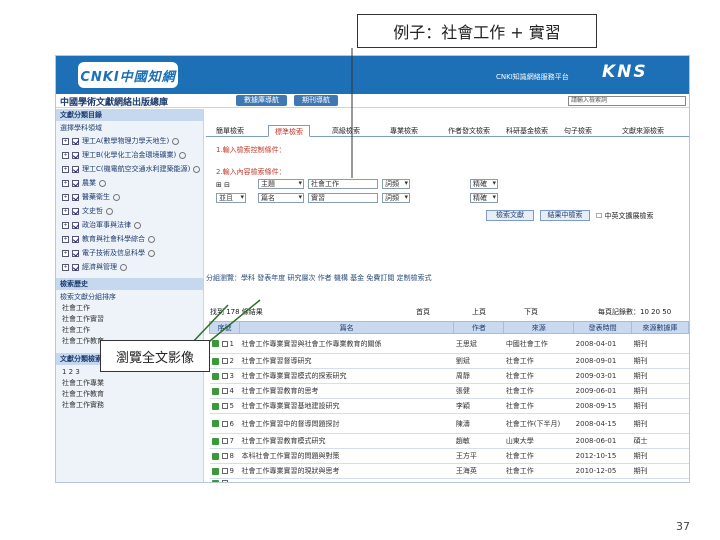 The width and height of the screenshot is (720, 540). I want to click on column-header: 來源, so click(539, 327).